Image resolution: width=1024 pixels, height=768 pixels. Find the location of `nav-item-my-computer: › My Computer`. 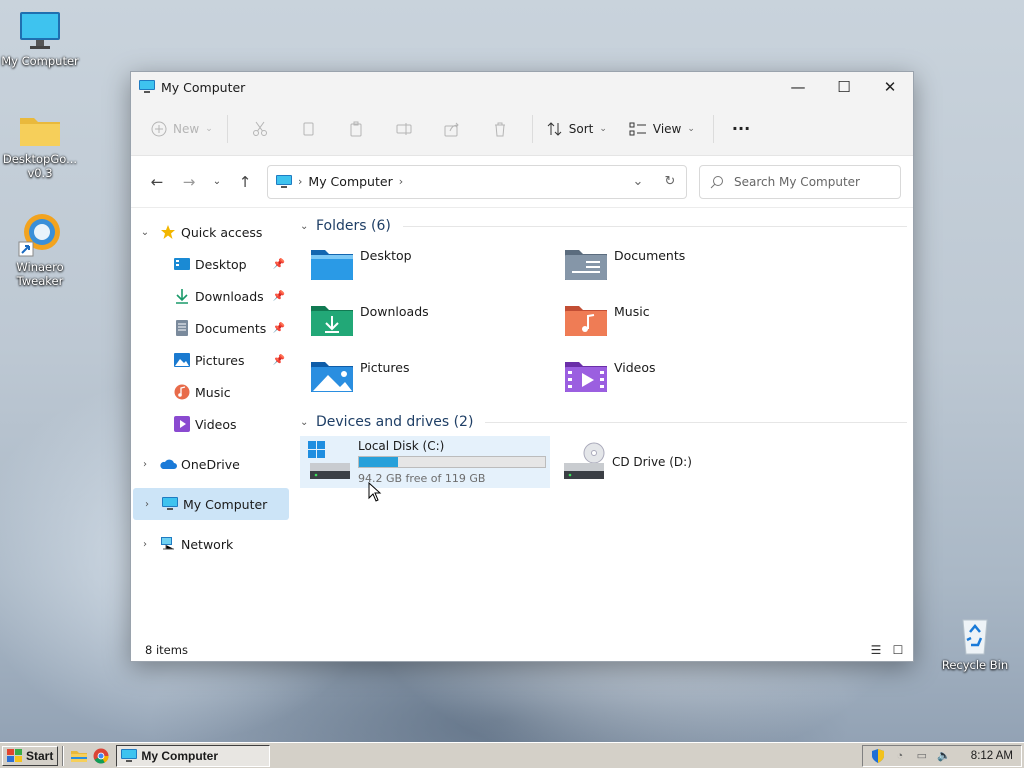

nav-item-my-computer: › My Computer is located at coordinates (211, 504).